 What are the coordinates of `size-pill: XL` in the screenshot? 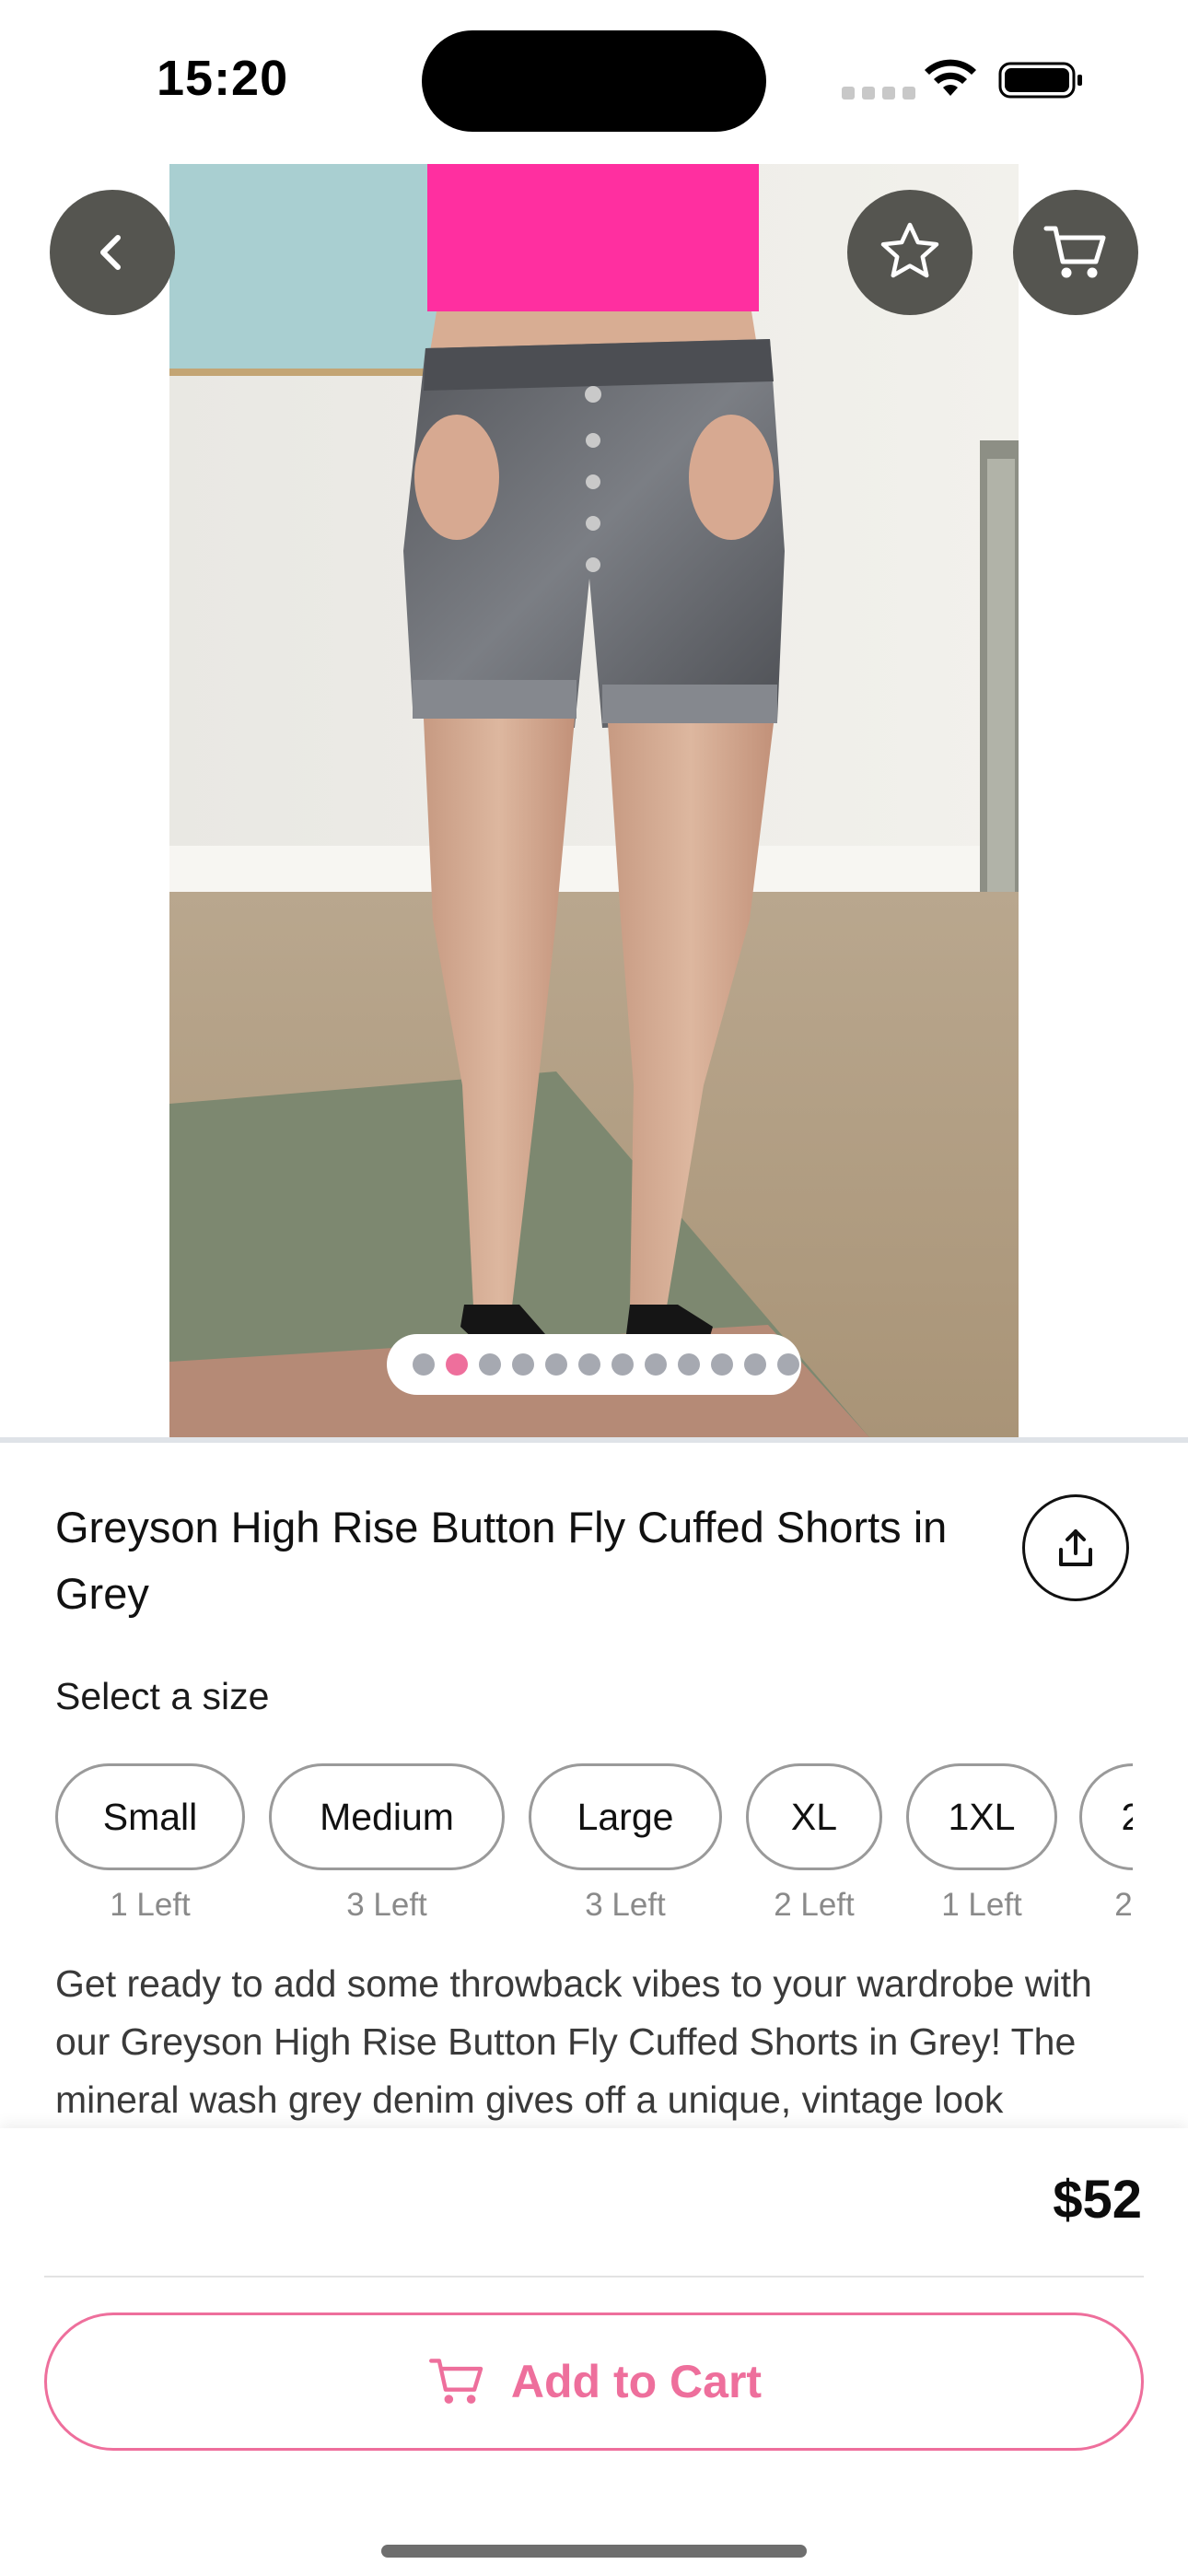 It's located at (814, 1816).